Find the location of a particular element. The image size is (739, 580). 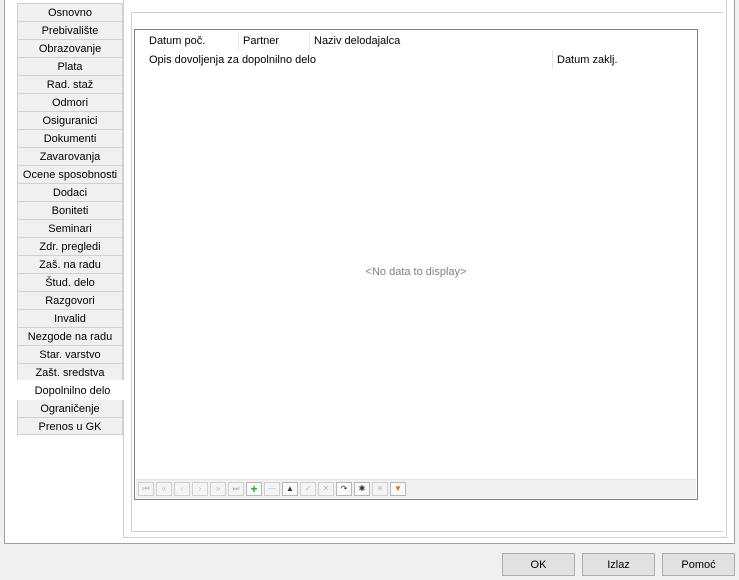

tab-osnovno: Osnovno is located at coordinates (70, 12).